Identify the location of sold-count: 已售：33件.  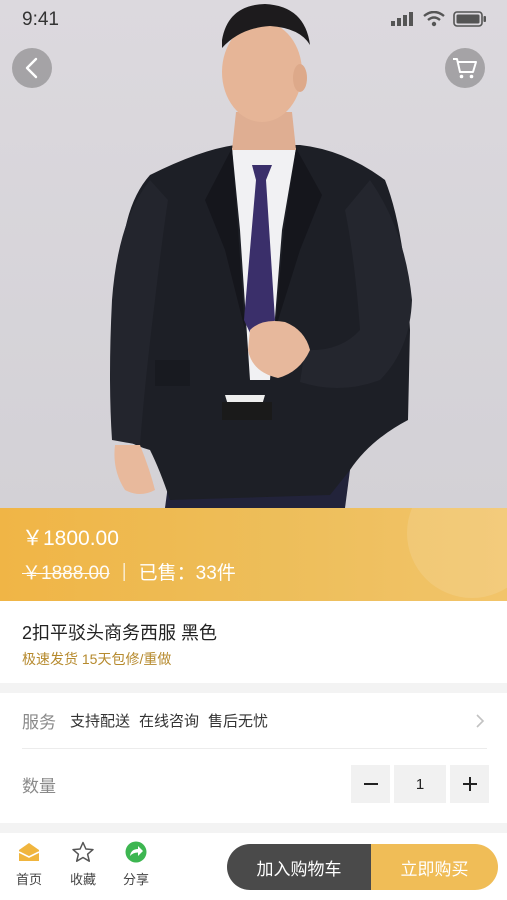
(187, 573).